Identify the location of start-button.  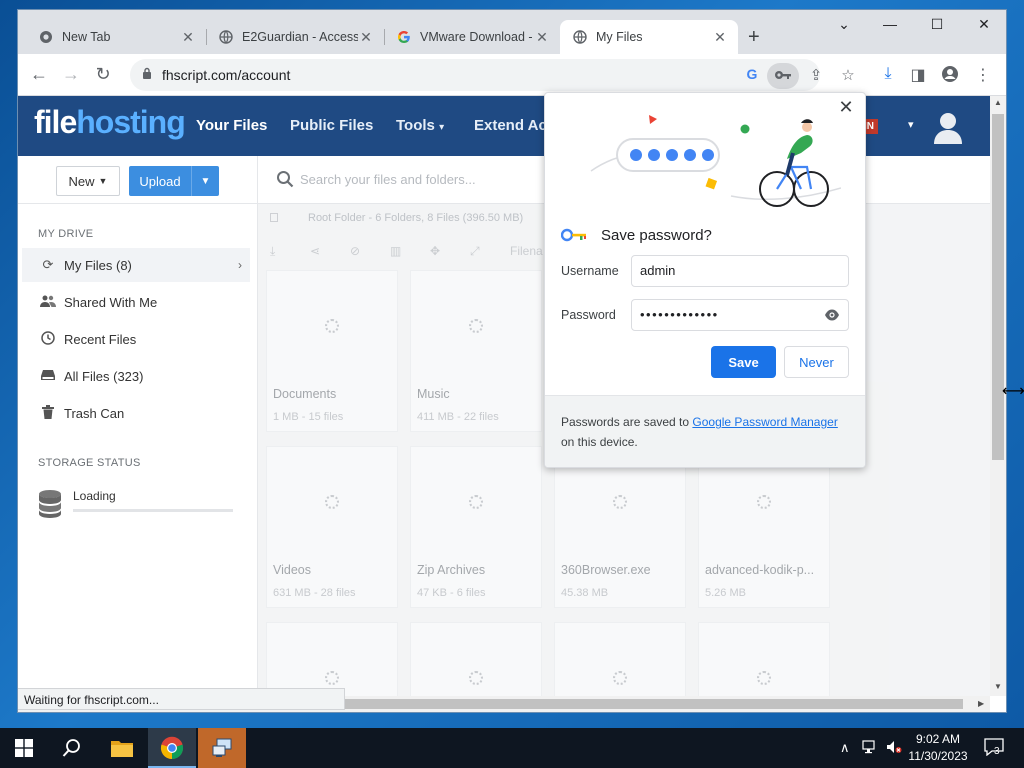
(24, 748).